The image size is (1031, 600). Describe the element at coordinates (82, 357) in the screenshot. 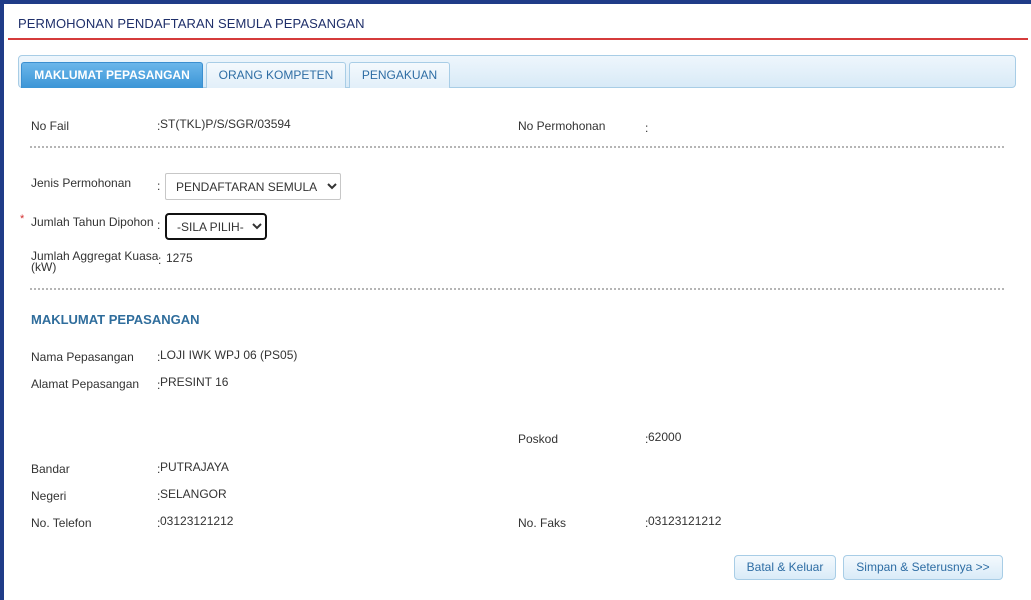

I see `nama-pepasangan-label: Nama Pepasangan` at that location.